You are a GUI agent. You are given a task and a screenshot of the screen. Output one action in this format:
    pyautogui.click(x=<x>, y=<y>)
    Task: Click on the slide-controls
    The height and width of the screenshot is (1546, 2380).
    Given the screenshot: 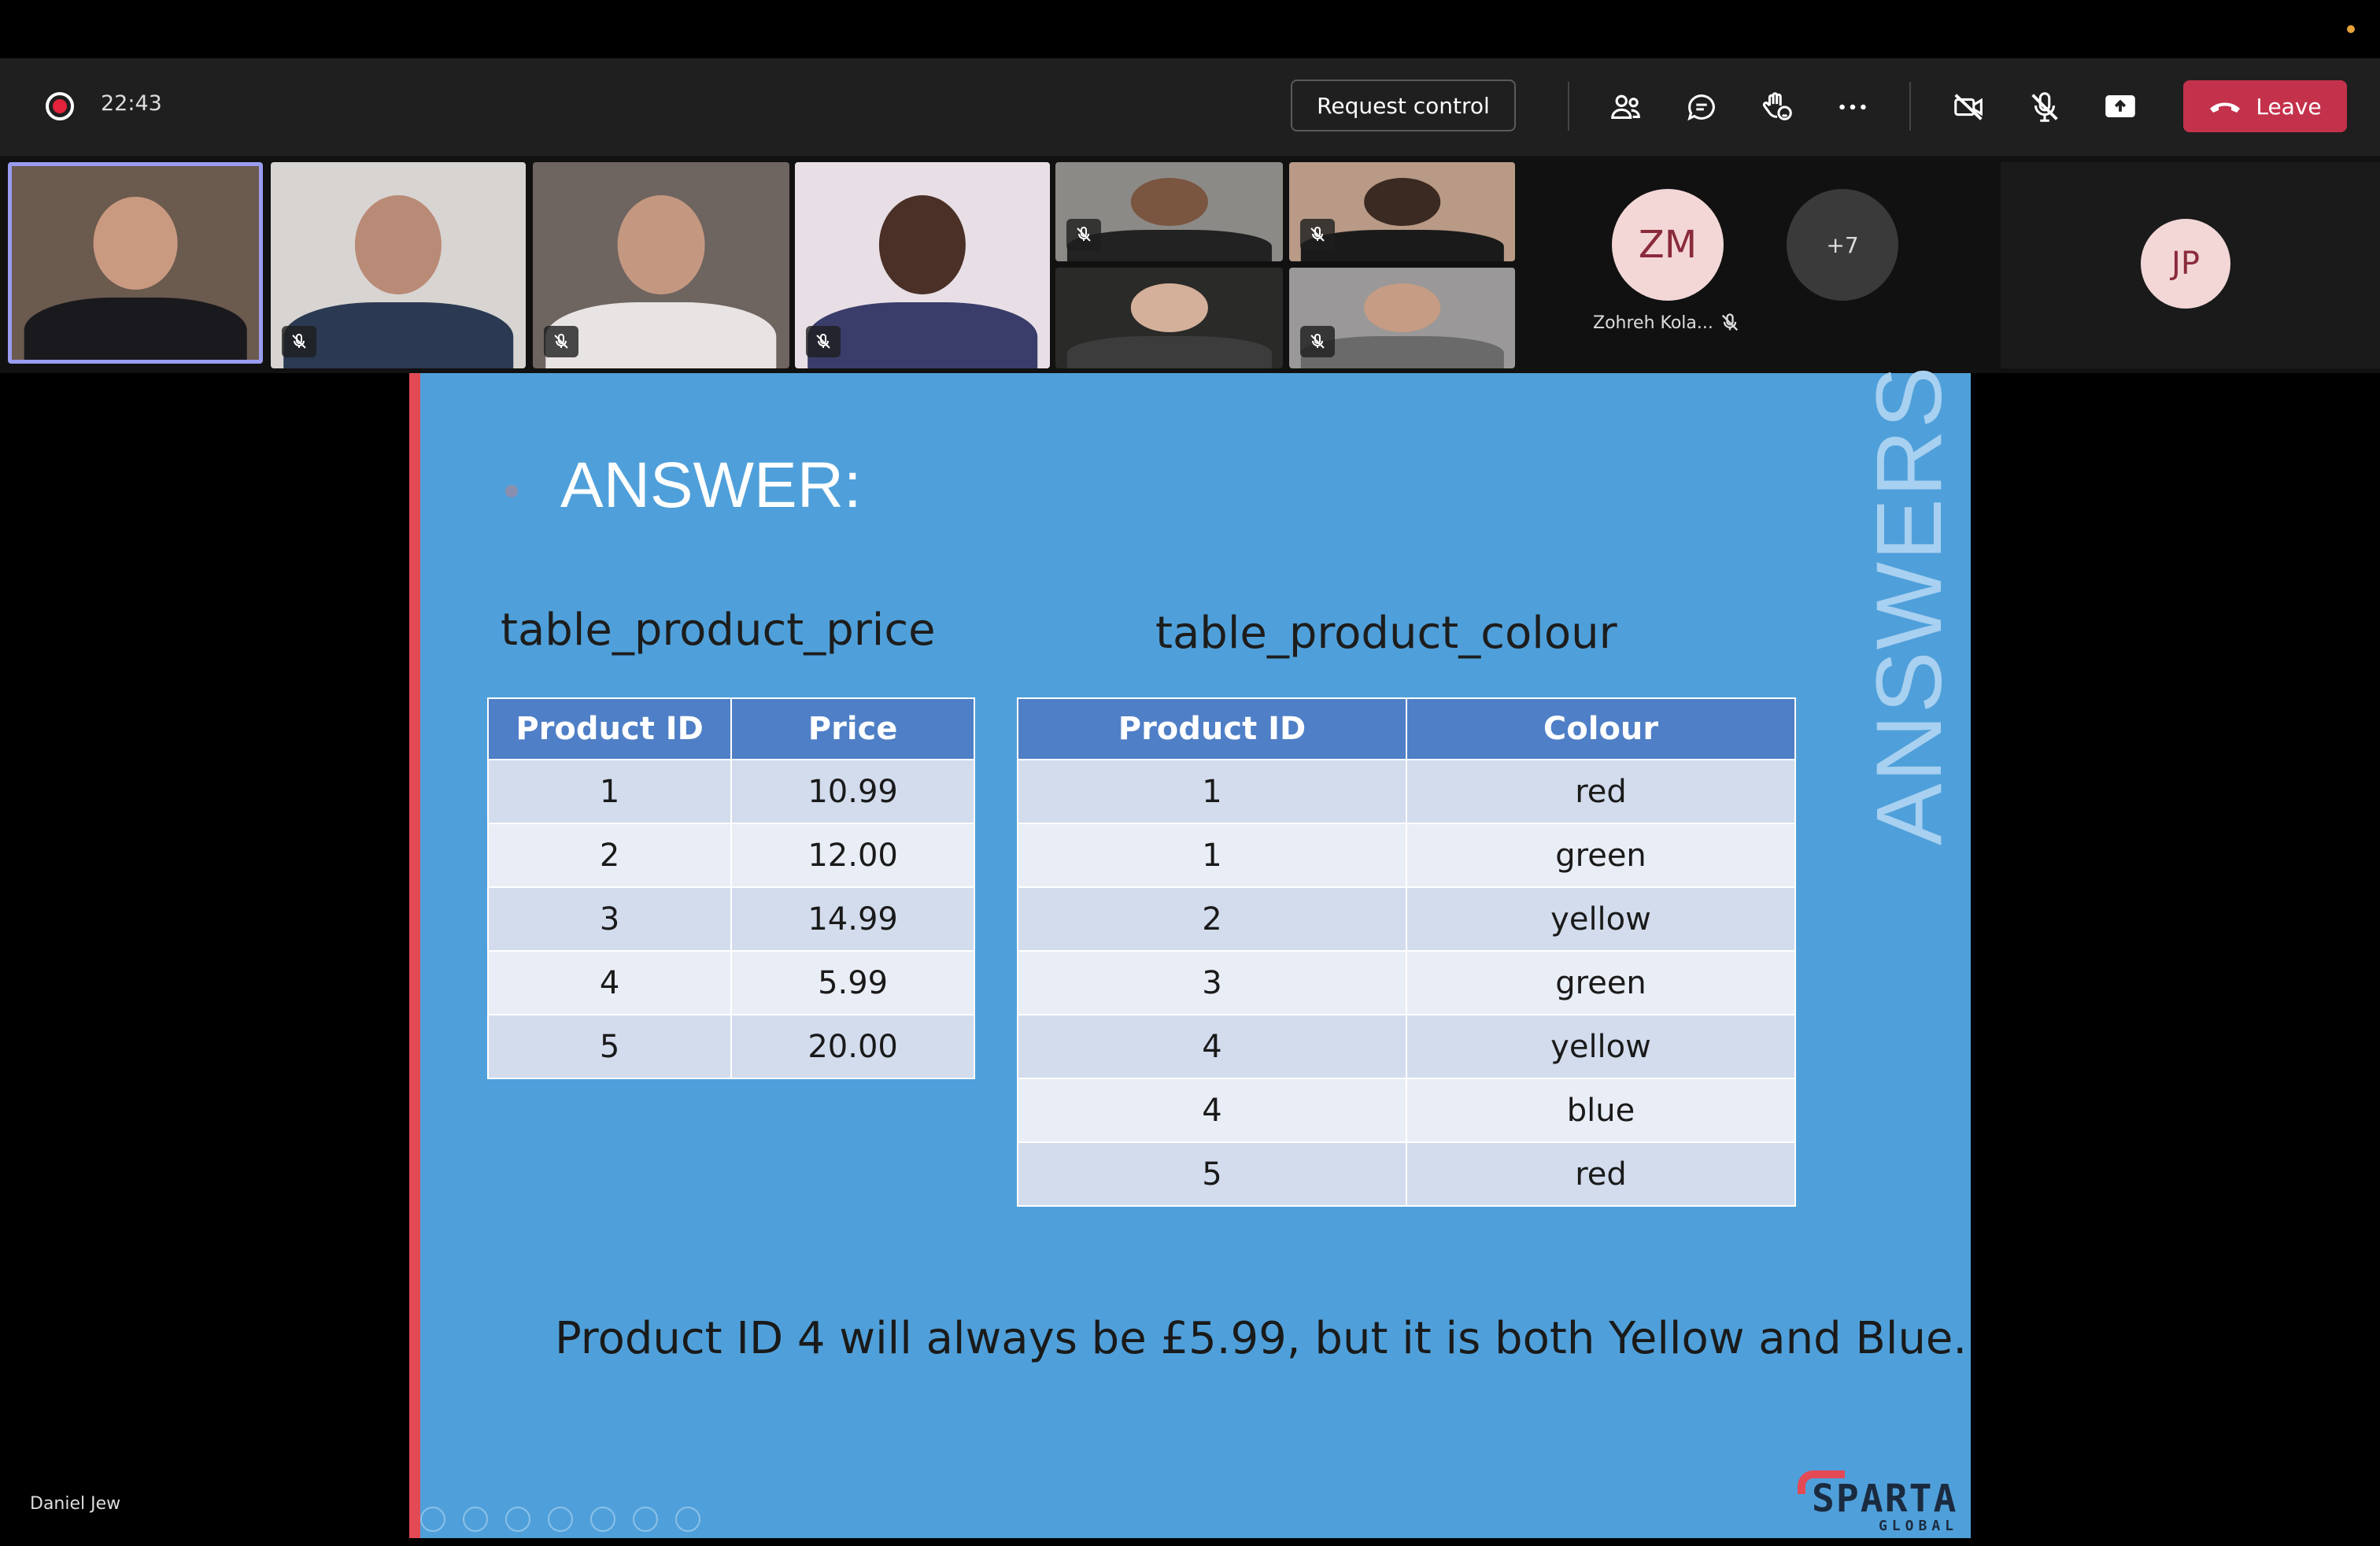 What is the action you would take?
    pyautogui.click(x=560, y=1519)
    